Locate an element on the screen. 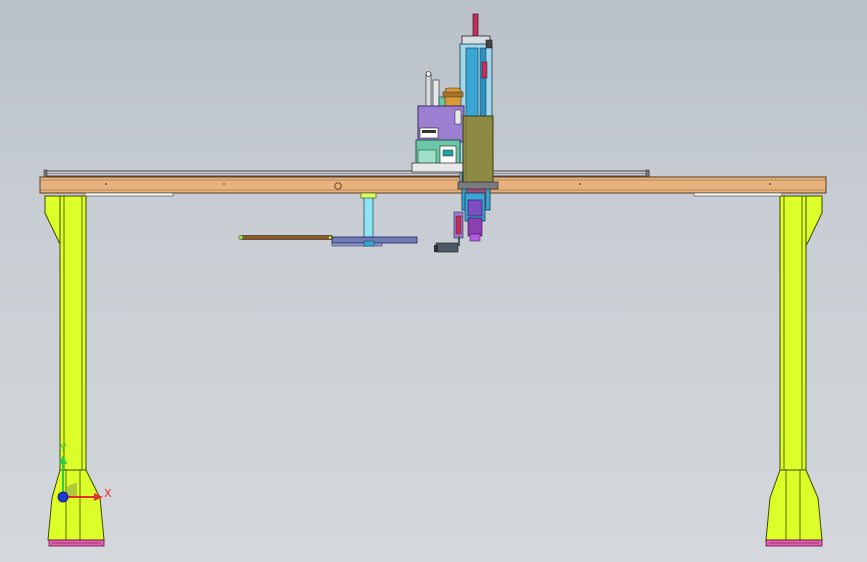 This screenshot has width=867, height=562. triad-x-label: X is located at coordinates (108, 493).